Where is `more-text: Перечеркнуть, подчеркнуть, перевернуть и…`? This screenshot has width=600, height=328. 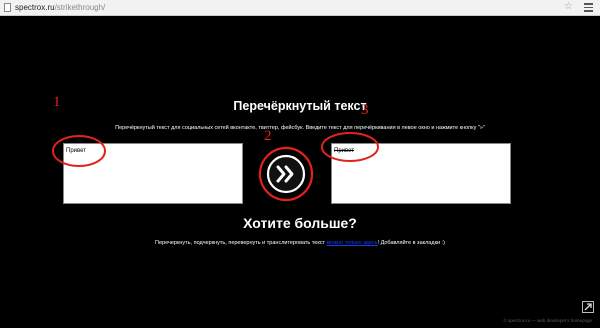
more-text: Перечеркнуть, подчеркнуть, перевернуть и… is located at coordinates (300, 243).